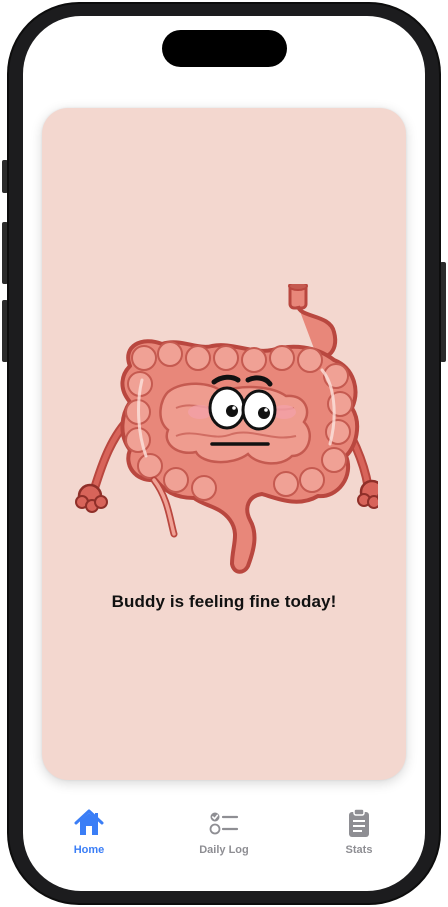 The image size is (448, 907). What do you see at coordinates (224, 850) in the screenshot?
I see `tab-daily-log-label: Daily Log` at bounding box center [224, 850].